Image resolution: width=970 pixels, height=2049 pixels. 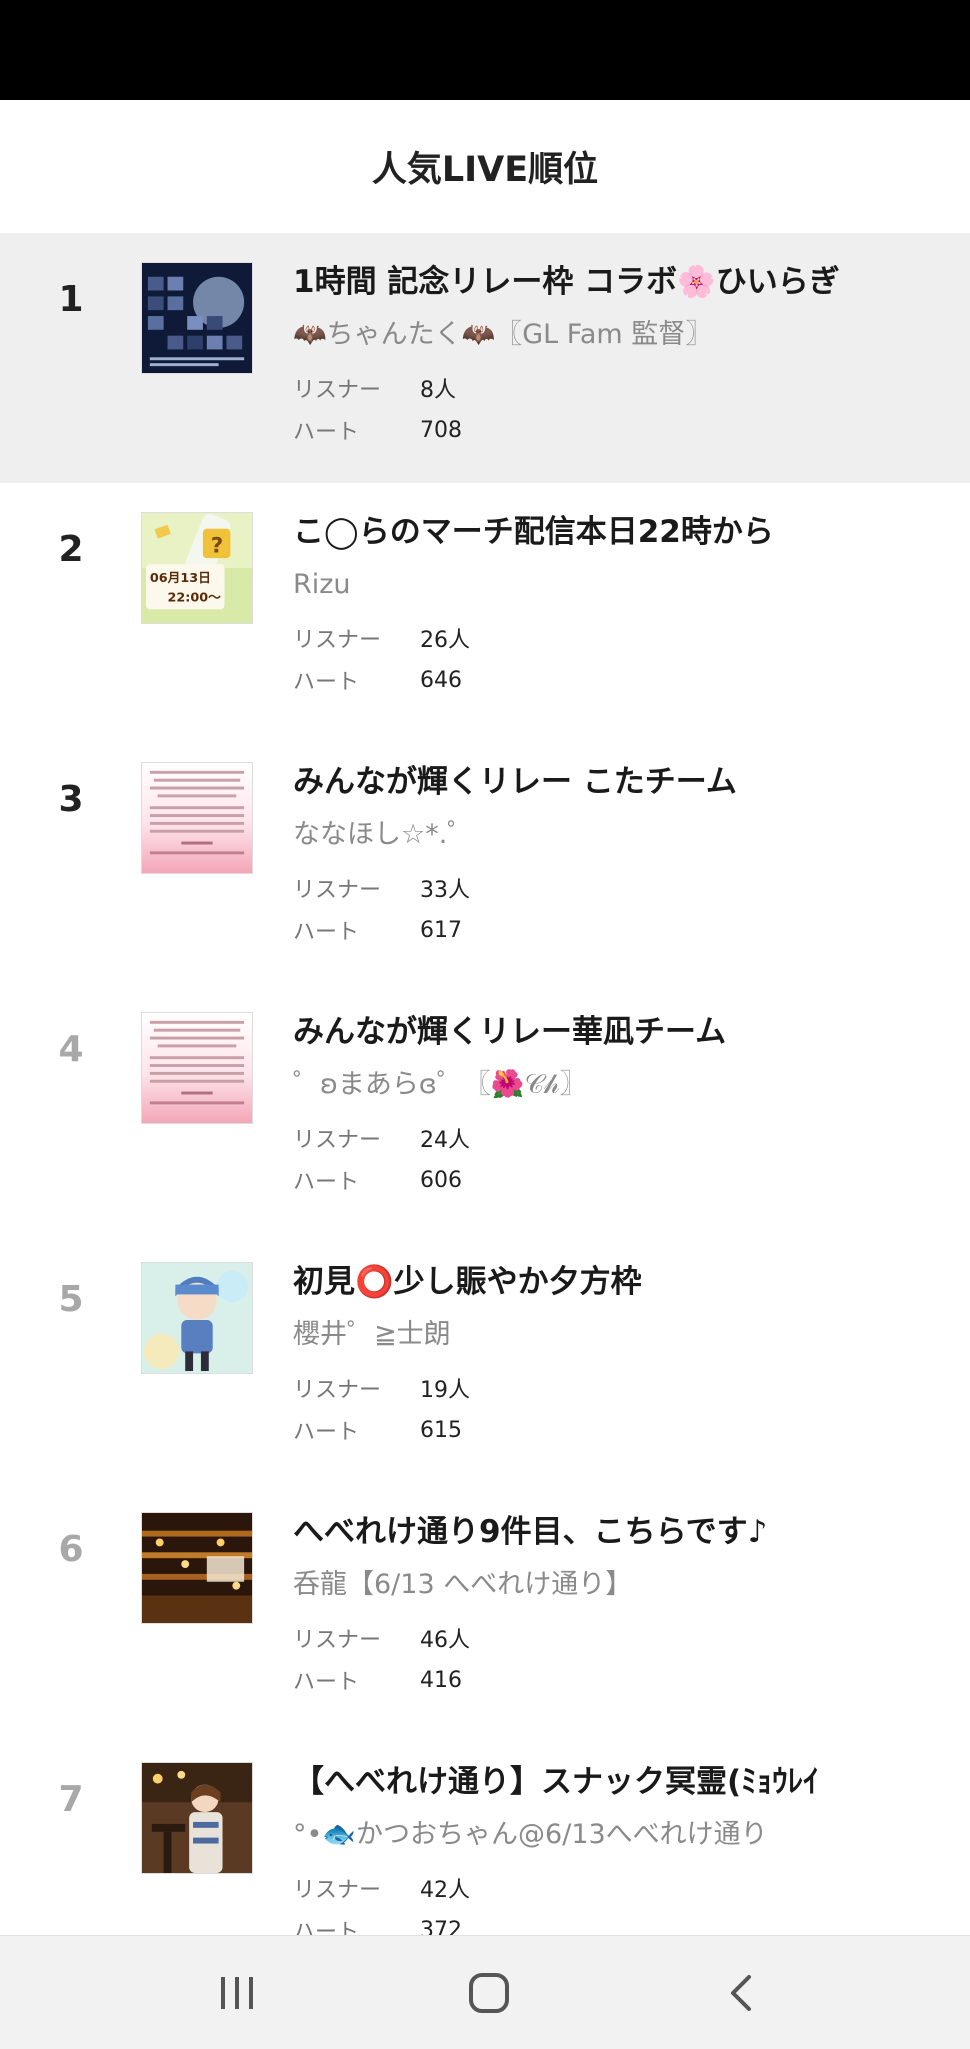 What do you see at coordinates (742, 1993) in the screenshot?
I see `back-icon` at bounding box center [742, 1993].